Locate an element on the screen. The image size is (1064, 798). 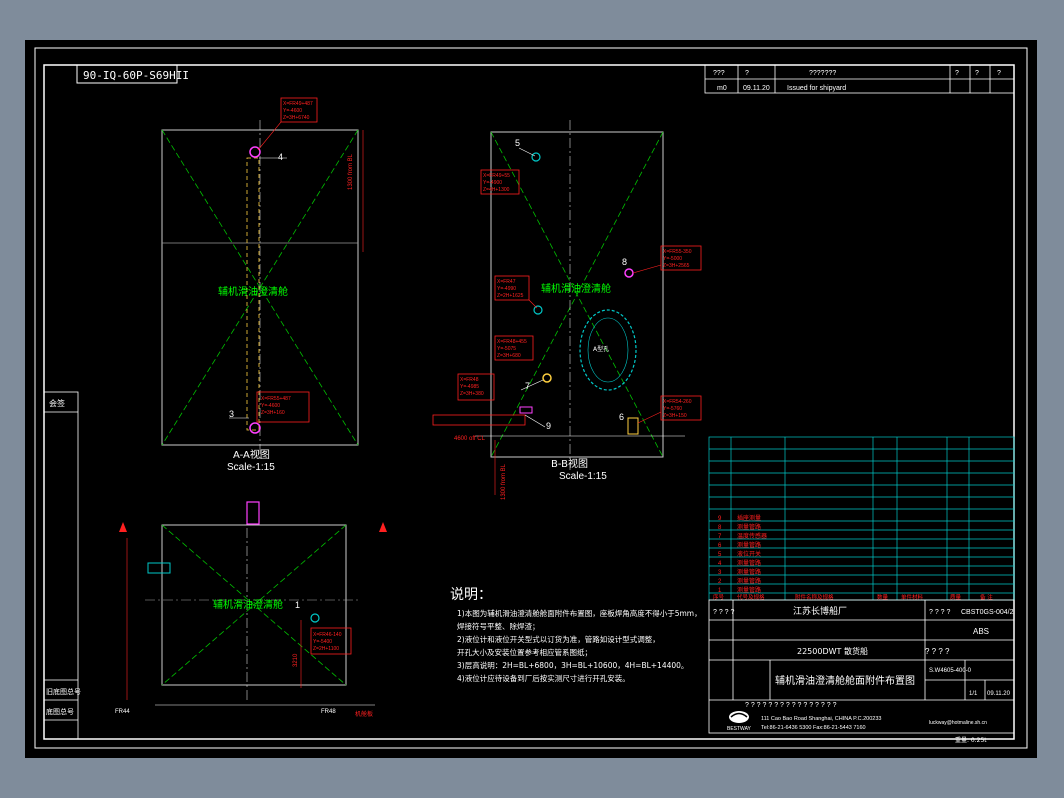
c5-l1: Y=-4900 is located at coordinates (492, 183).